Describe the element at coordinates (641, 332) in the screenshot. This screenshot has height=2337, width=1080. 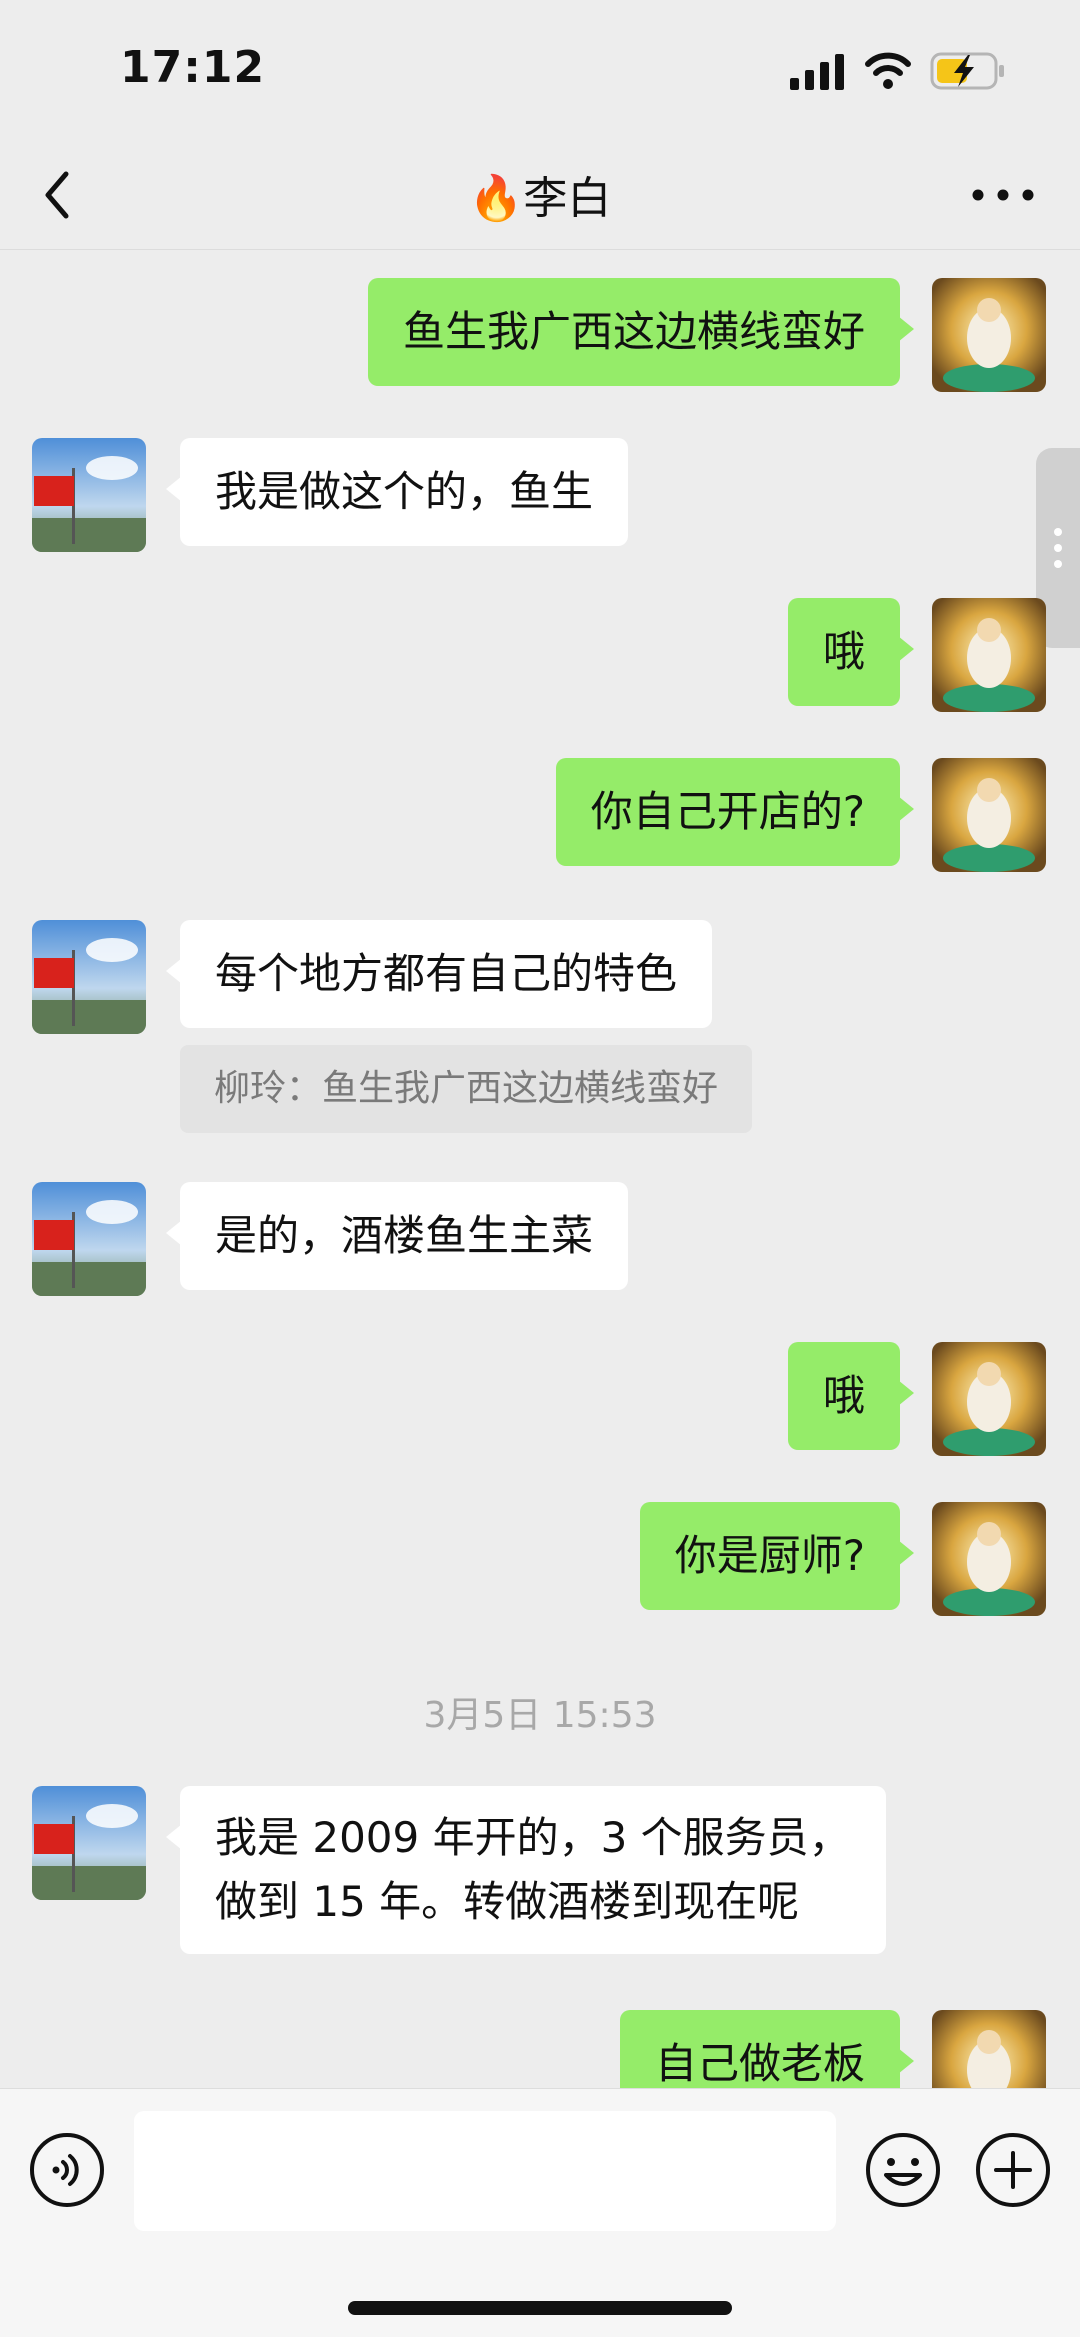
I see `message-bubble-self: 鱼生我广西这边横线蛮好` at that location.